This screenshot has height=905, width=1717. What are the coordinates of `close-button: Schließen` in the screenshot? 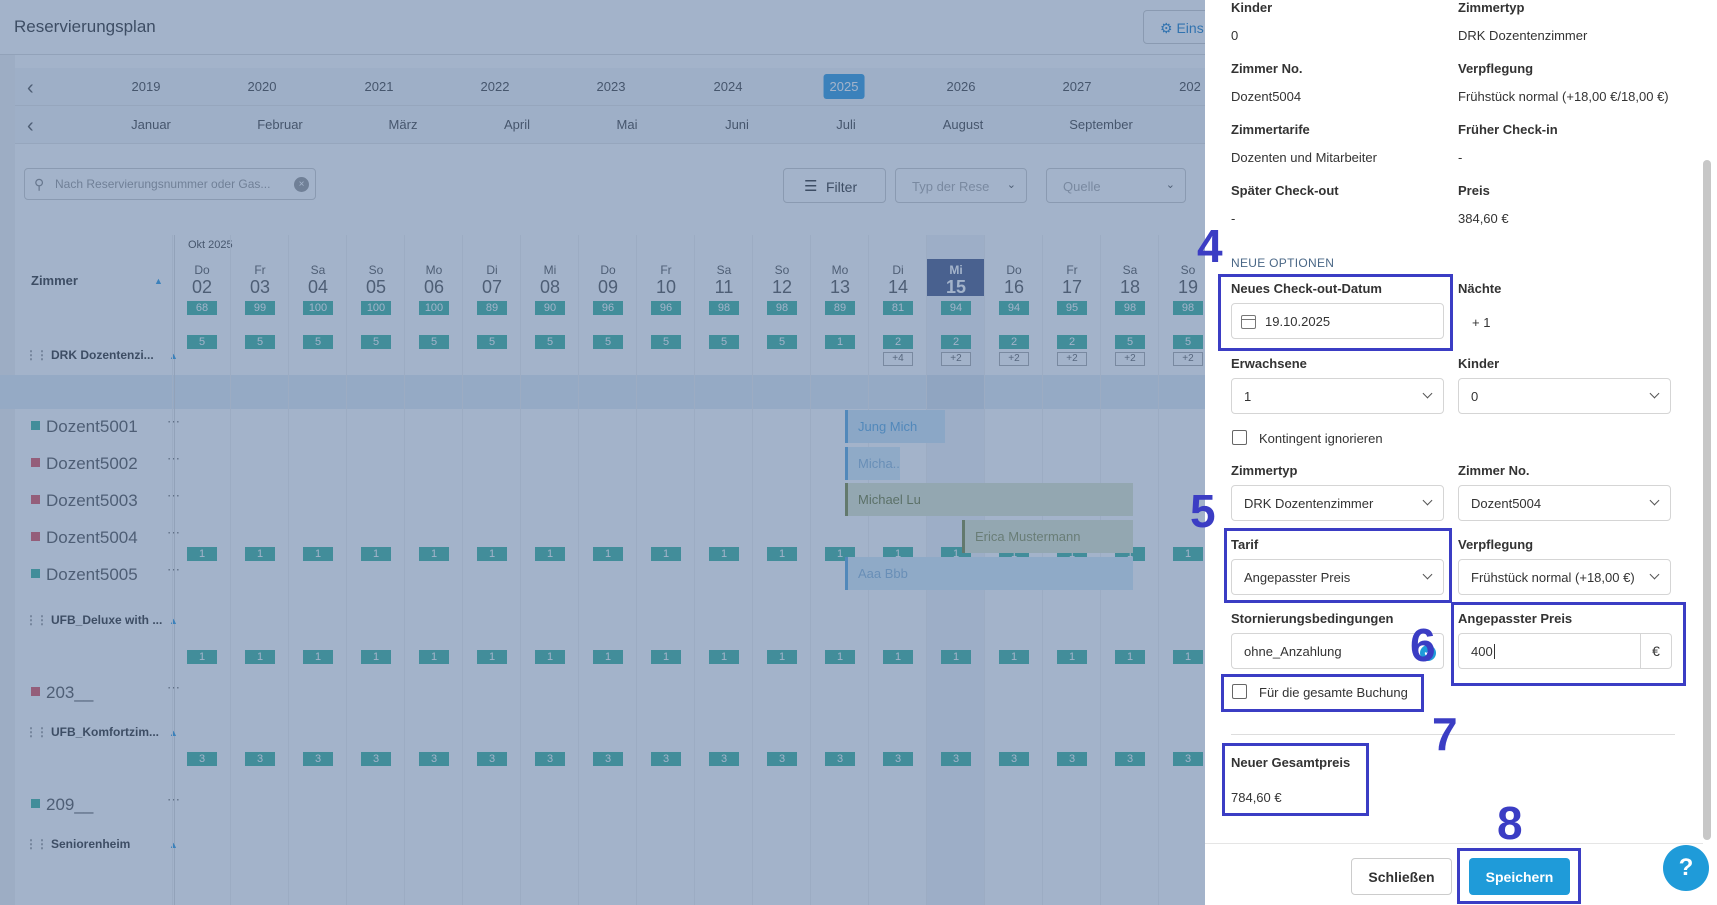 It's located at (1401, 876).